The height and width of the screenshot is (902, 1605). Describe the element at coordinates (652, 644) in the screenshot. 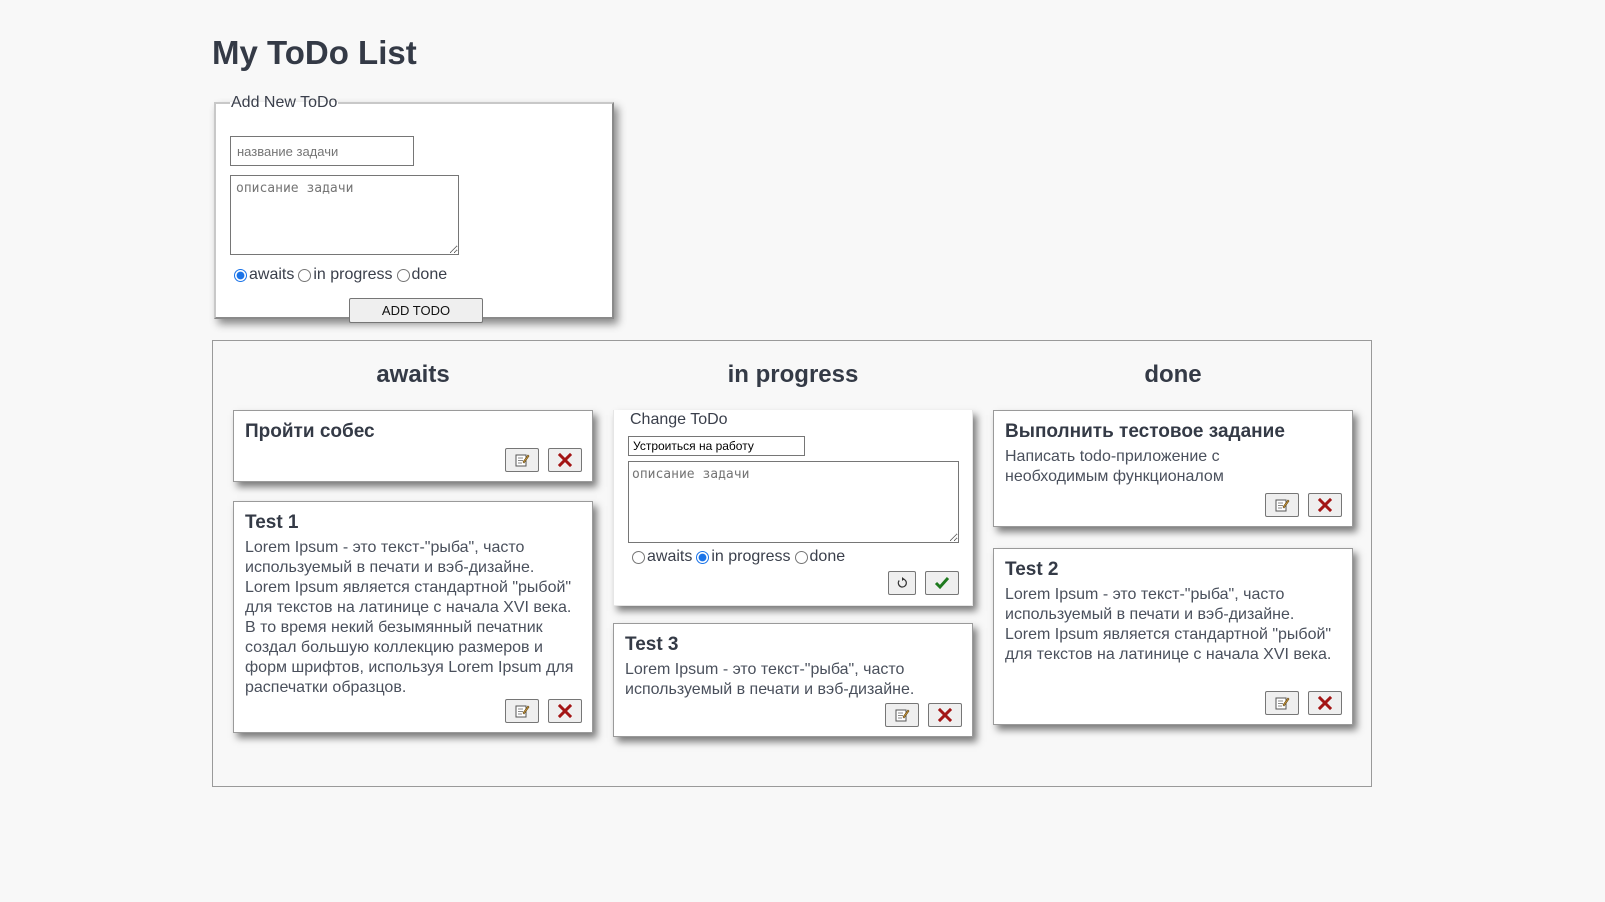

I see `todo-card-title: Test 3` at that location.